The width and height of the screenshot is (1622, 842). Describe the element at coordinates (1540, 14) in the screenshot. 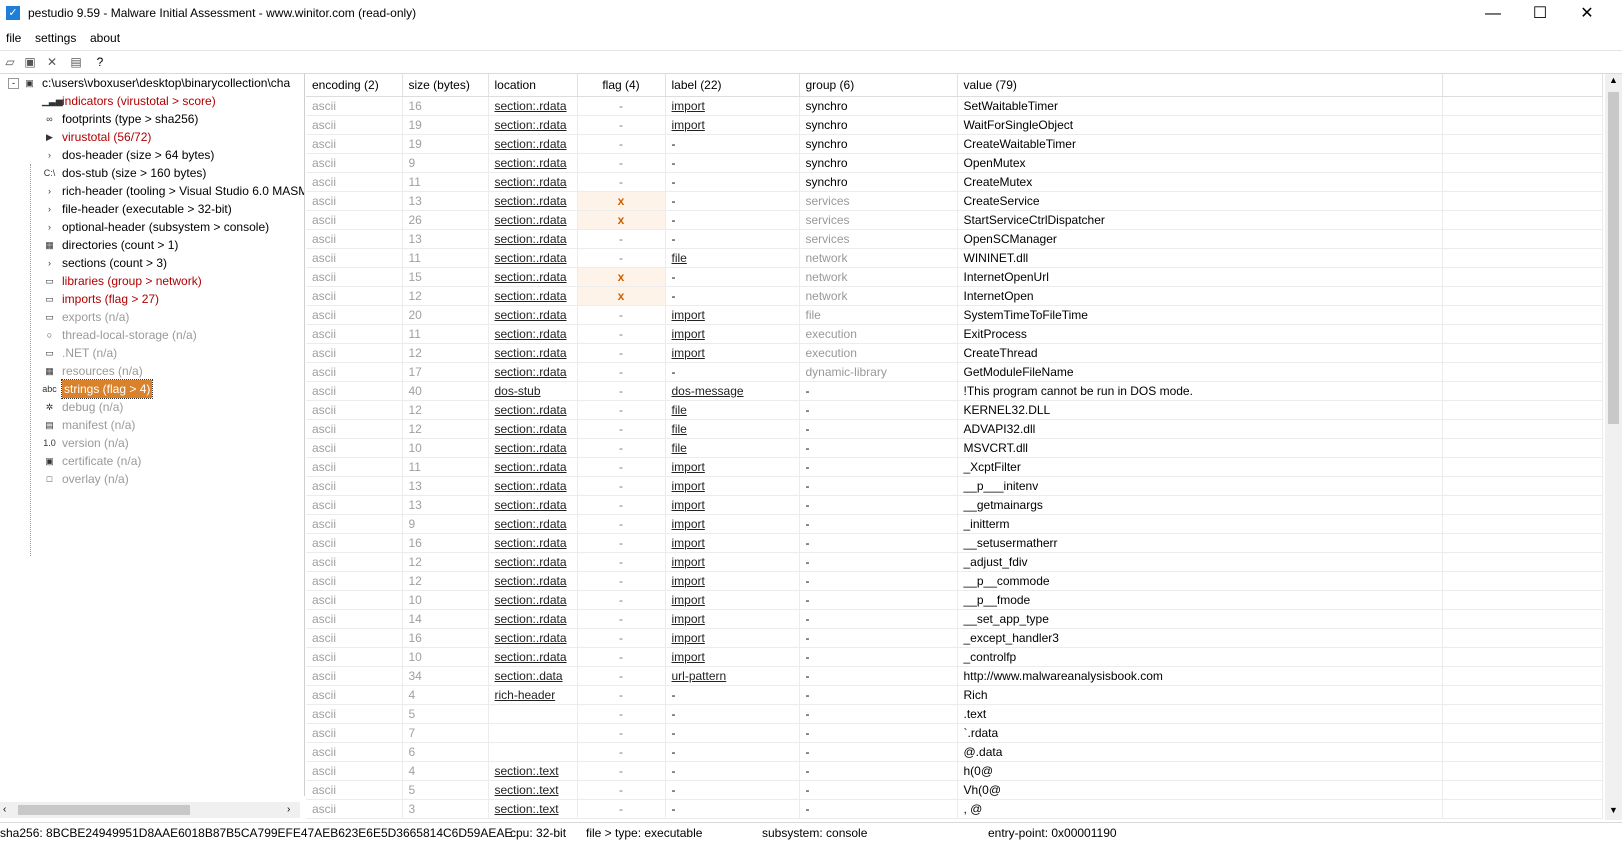

I see `maximize-button: ☐` at that location.